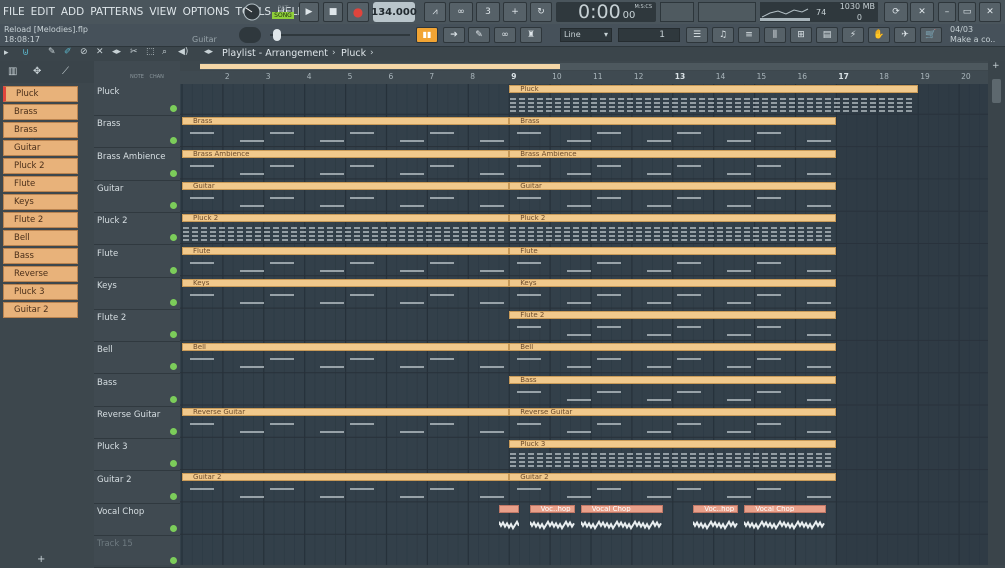  I want to click on pattern-number: 1, so click(649, 35).